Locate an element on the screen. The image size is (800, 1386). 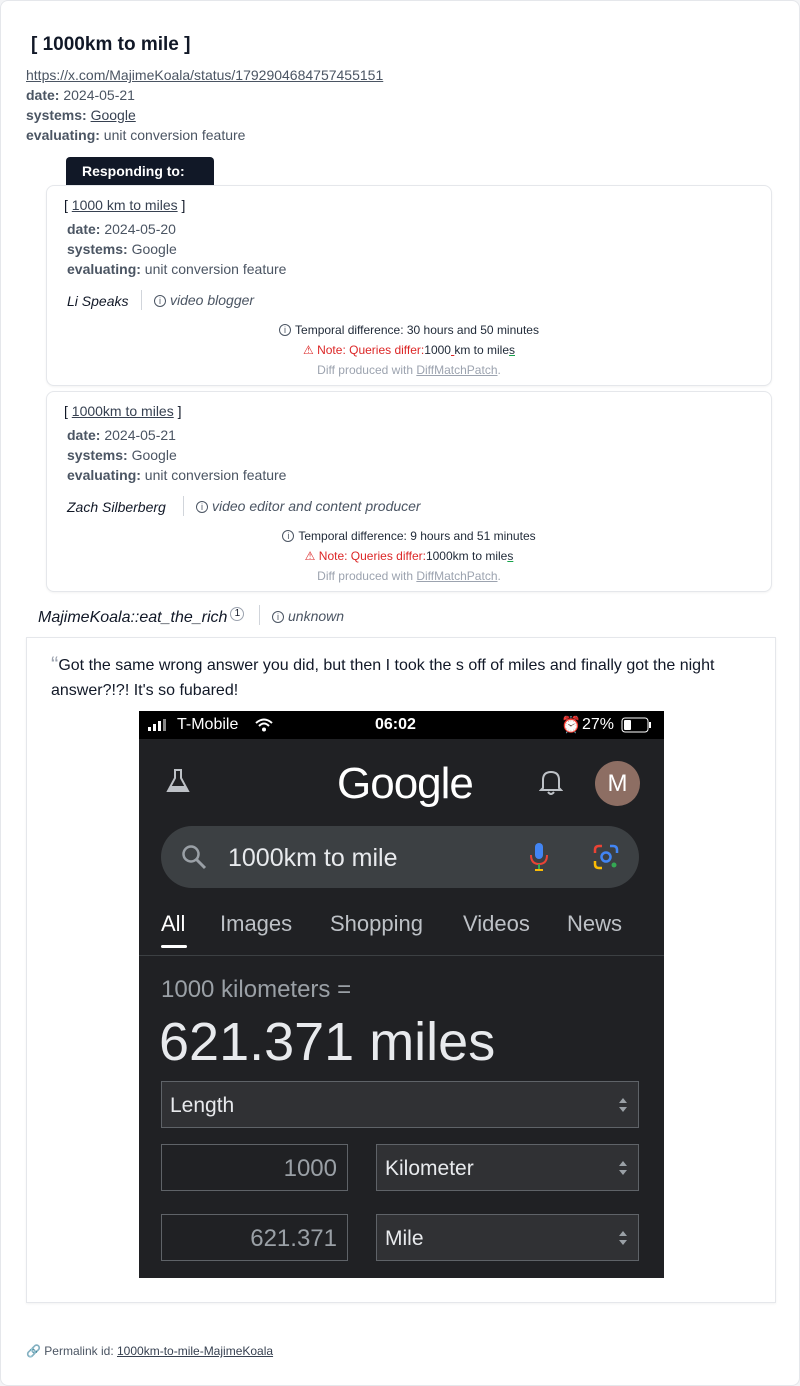
search-tabs: All Images Shopping Videos News is located at coordinates (411, 931).